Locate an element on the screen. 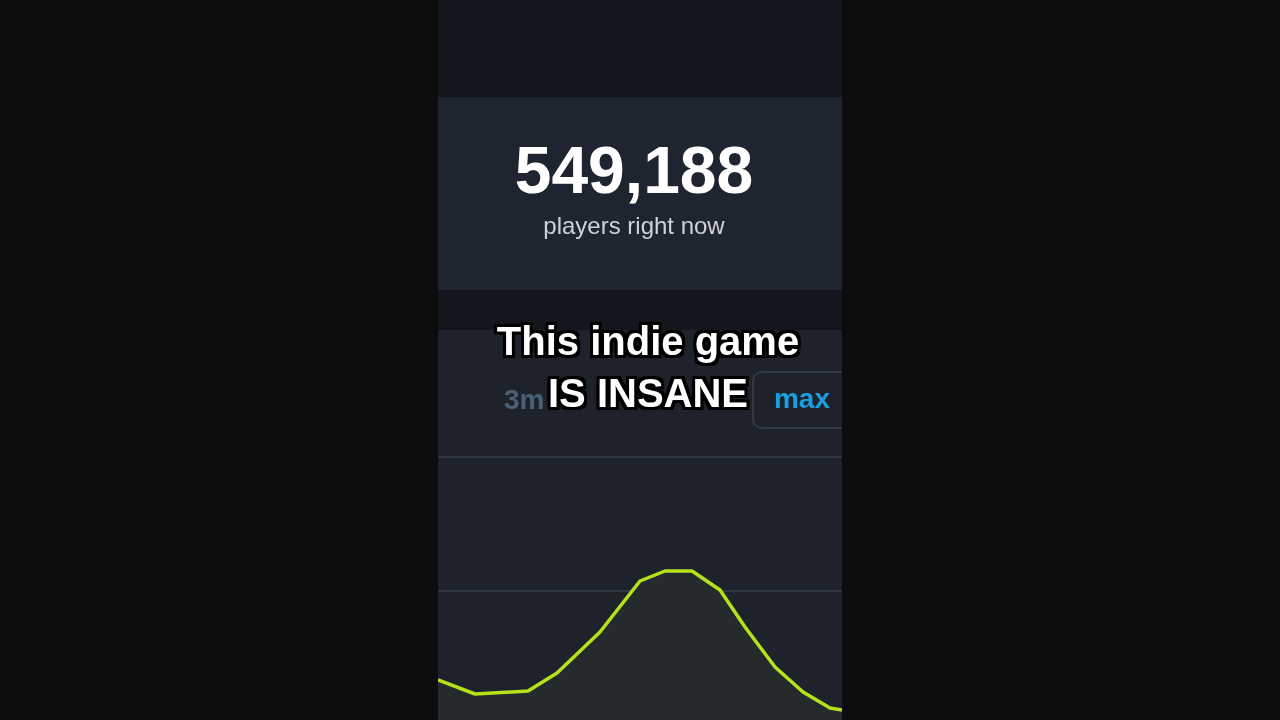  player-count-label: players right now is located at coordinates (634, 225).